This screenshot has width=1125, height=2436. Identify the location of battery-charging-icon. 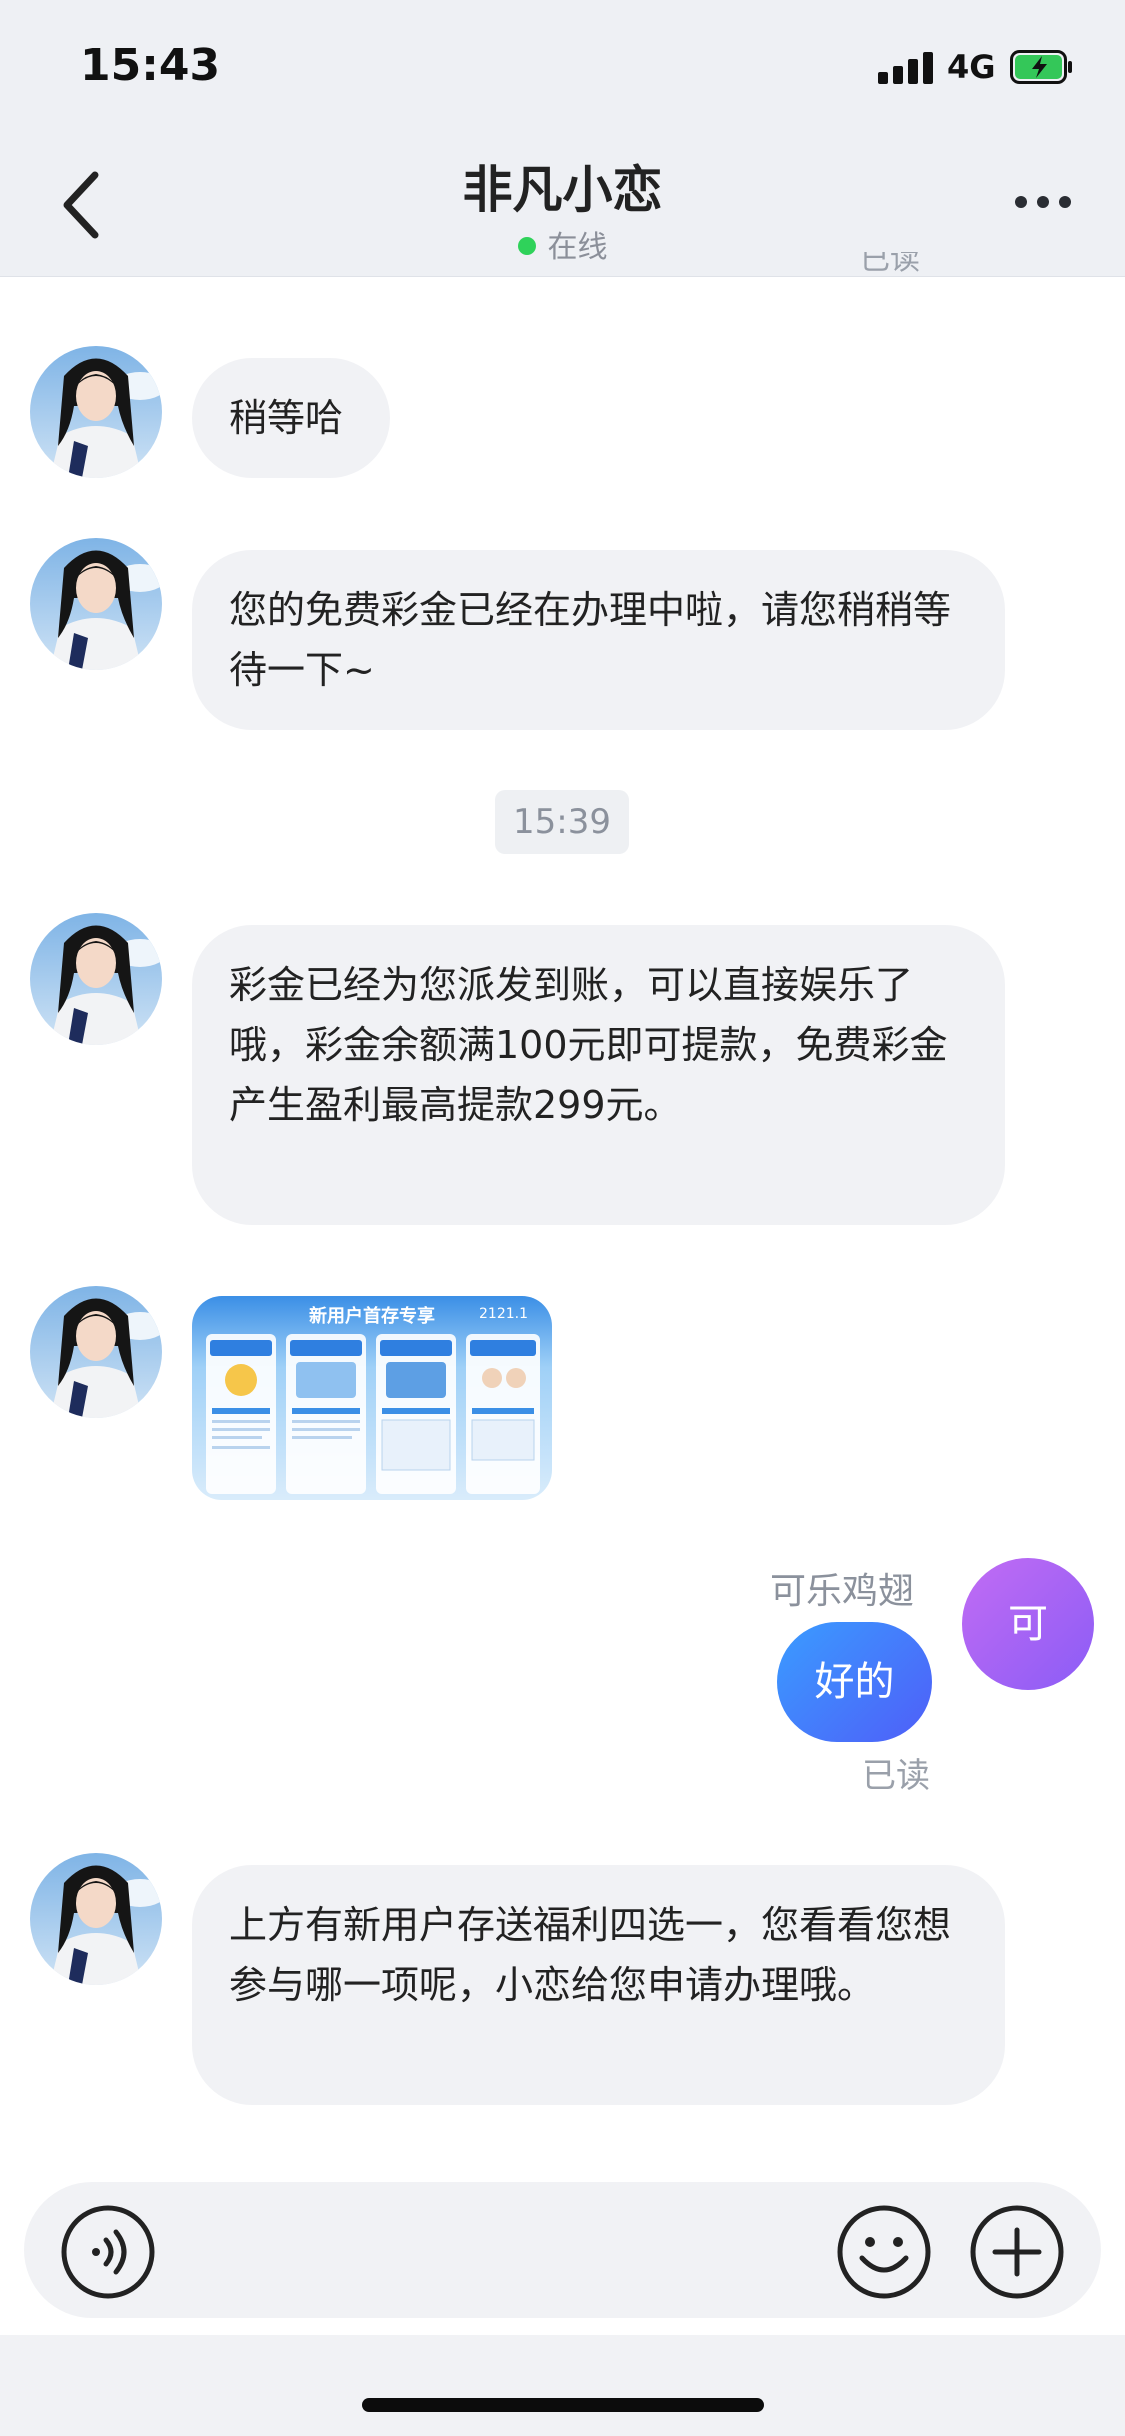
(1041, 67).